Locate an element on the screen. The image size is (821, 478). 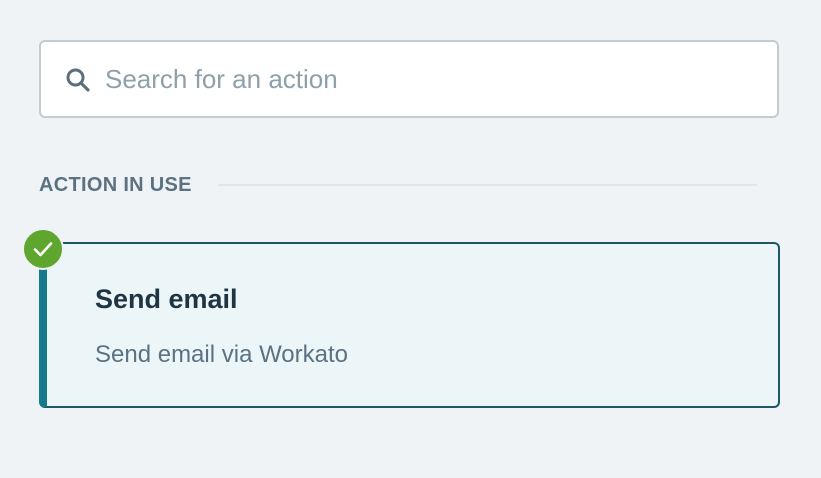
action-title: Send email is located at coordinates (166, 299).